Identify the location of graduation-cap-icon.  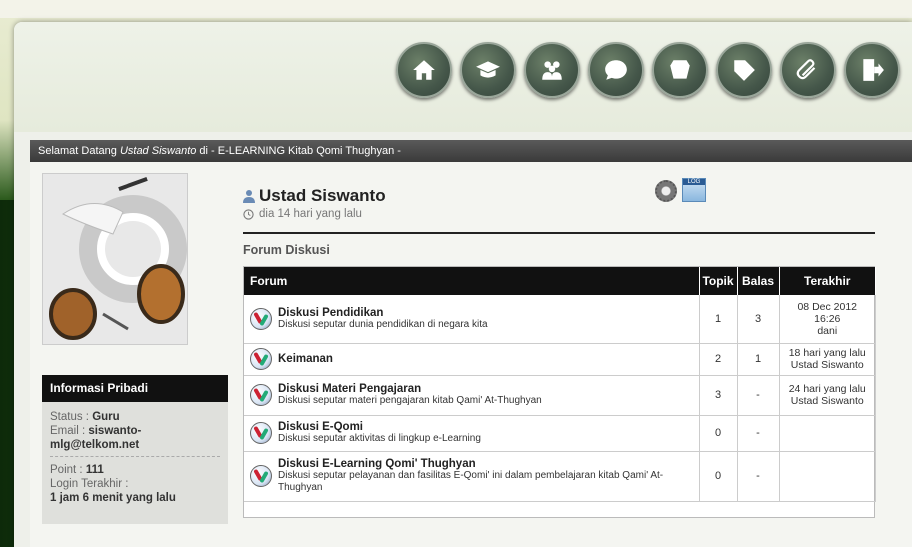
(488, 69).